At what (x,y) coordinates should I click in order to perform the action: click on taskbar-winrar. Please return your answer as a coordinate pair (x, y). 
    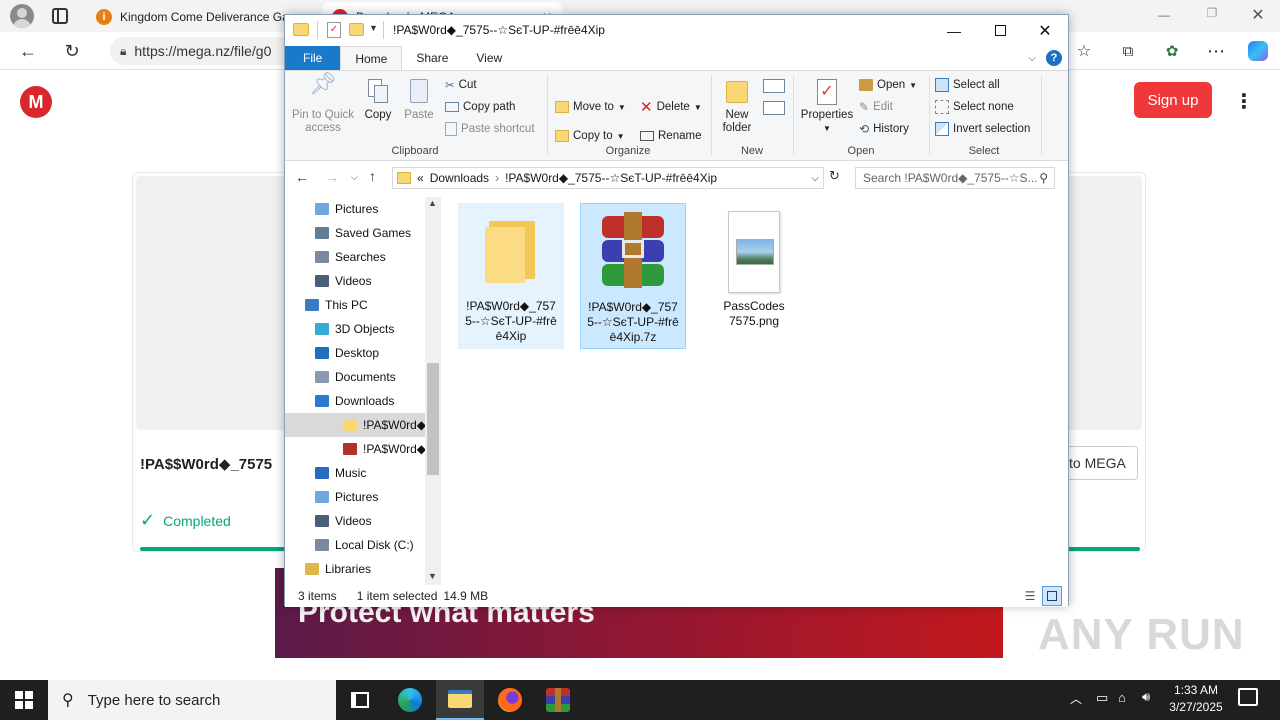
    Looking at the image, I should click on (558, 700).